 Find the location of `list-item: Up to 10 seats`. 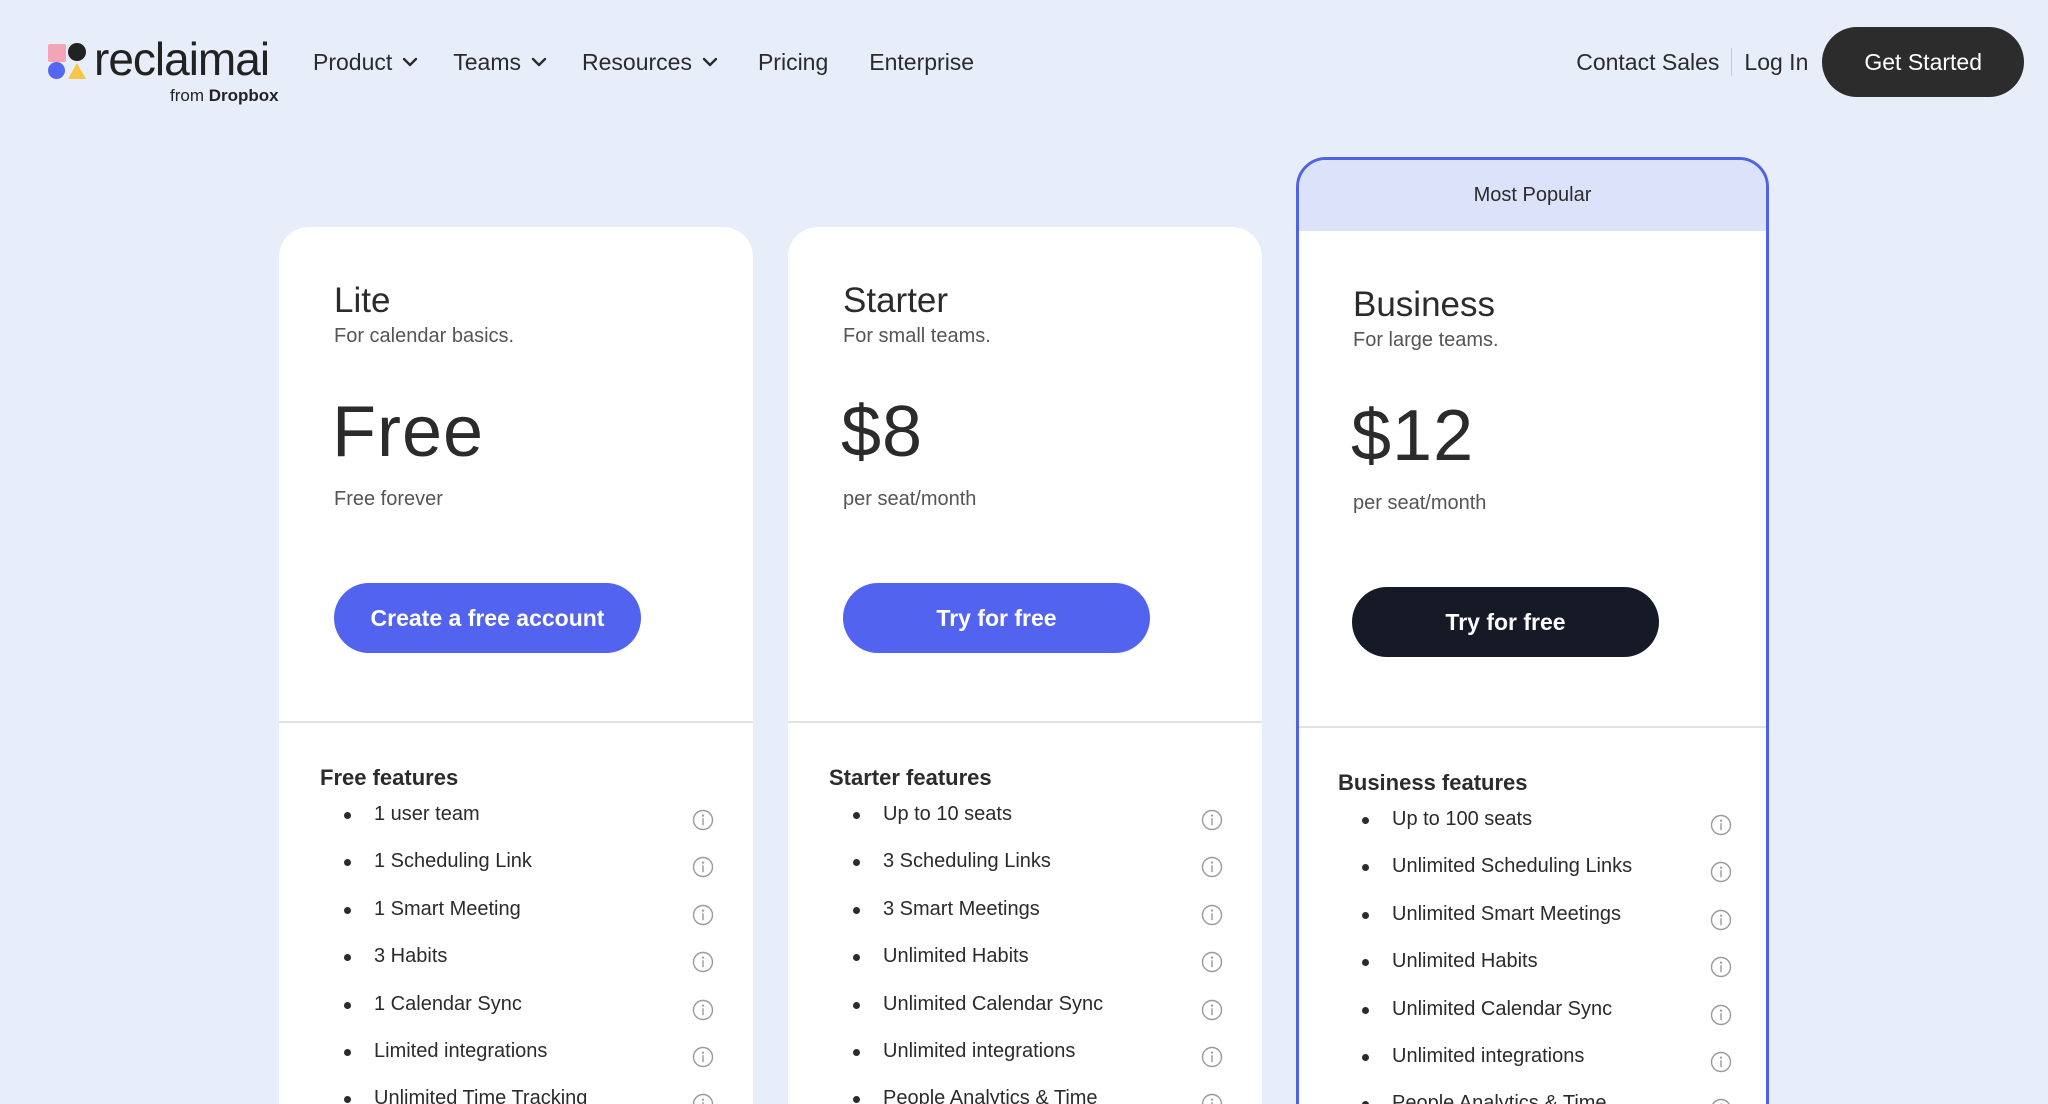

list-item: Up to 10 seats is located at coordinates (1033, 826).